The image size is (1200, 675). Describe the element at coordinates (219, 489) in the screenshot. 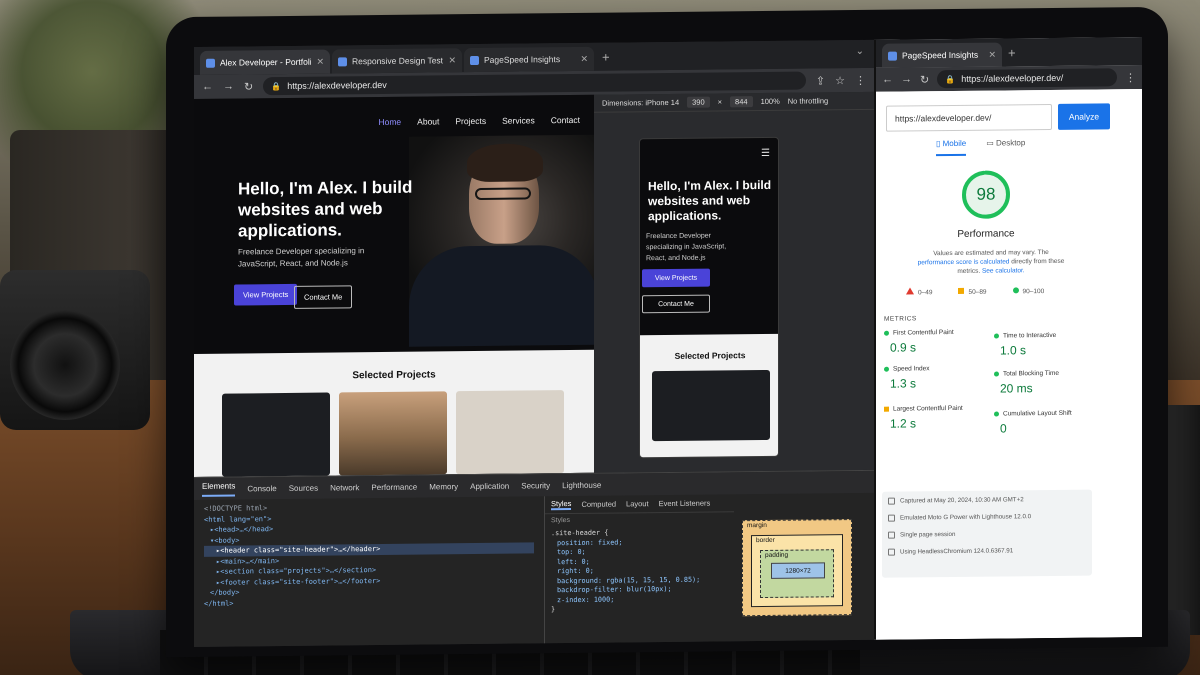

I see `tab-elements: Elements` at that location.